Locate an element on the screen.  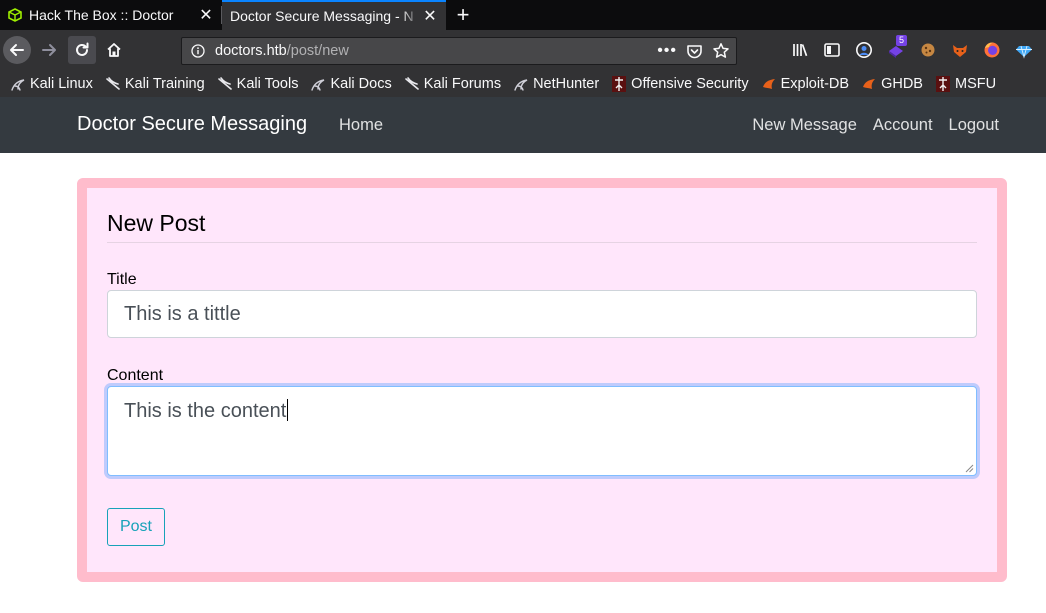
extension-badge: 5 is located at coordinates (902, 40).